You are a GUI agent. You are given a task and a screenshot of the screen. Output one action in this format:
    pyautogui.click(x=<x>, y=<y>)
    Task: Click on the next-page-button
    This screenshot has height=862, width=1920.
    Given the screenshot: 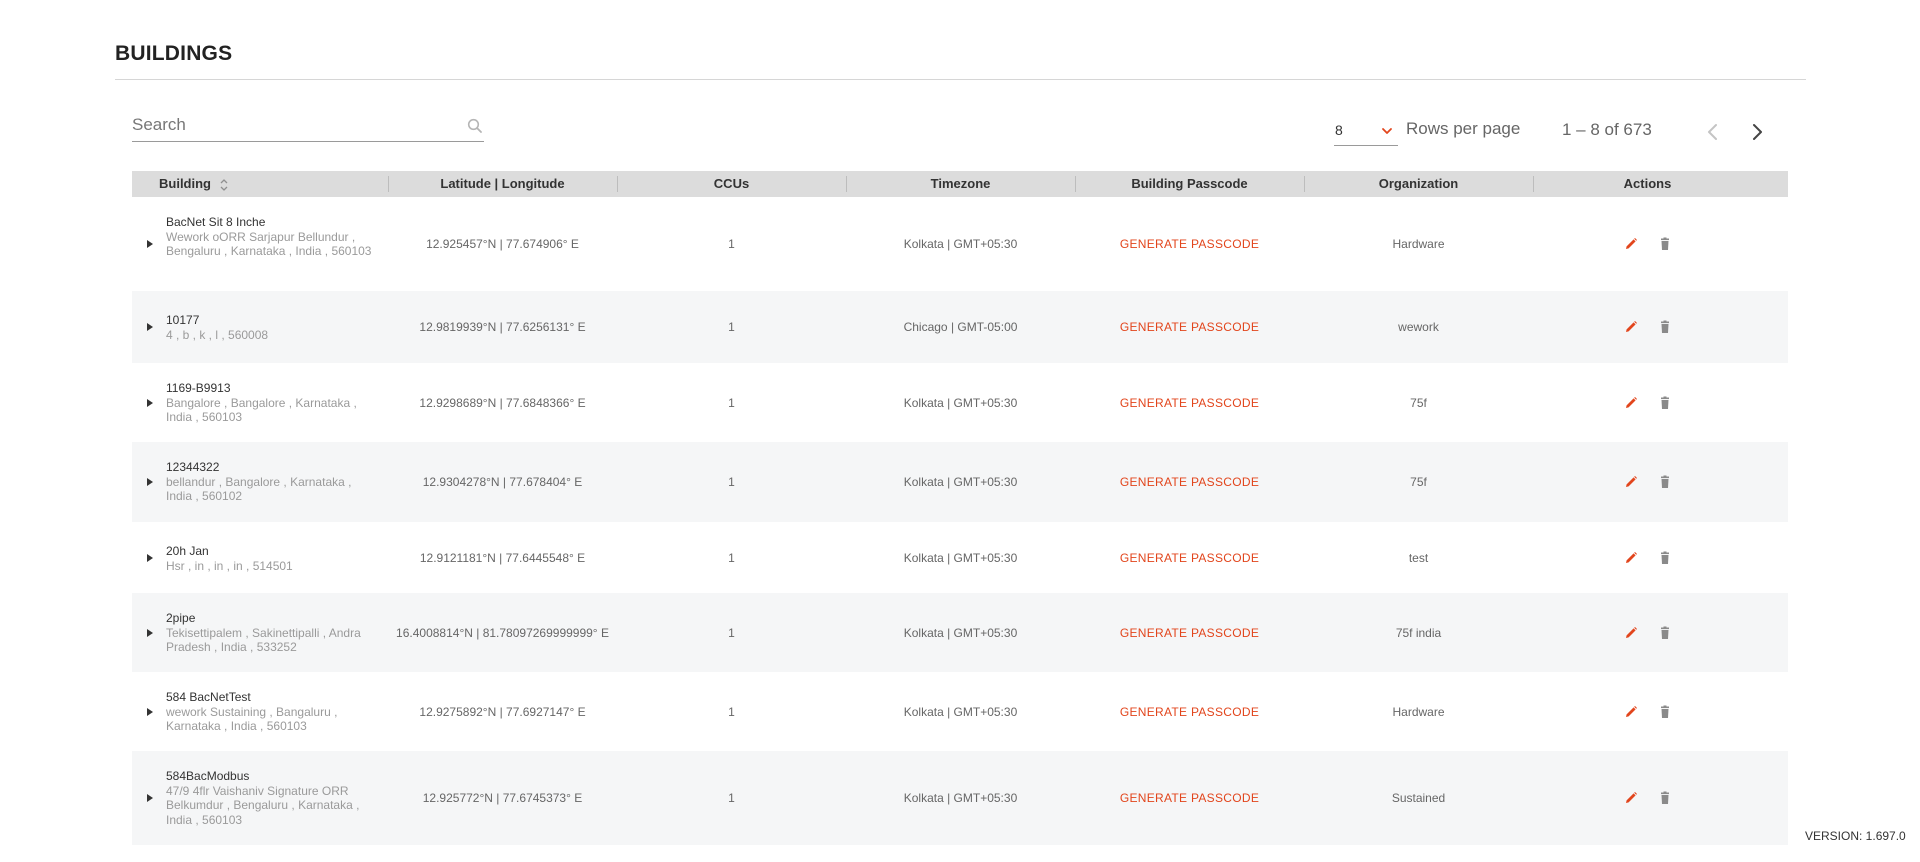 What is the action you would take?
    pyautogui.click(x=1757, y=132)
    